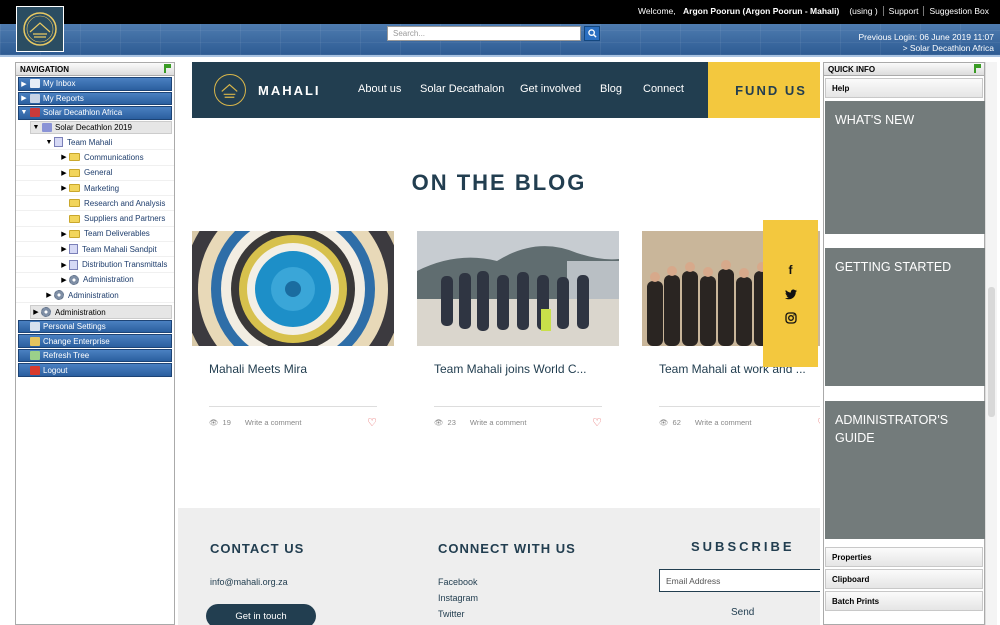 The image size is (1000, 625). I want to click on blog-image-beach-cleanup, so click(518, 288).